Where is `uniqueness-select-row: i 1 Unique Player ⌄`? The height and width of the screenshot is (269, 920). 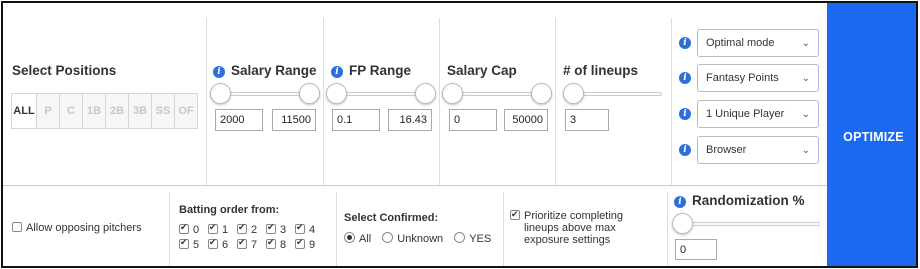
uniqueness-select-row: i 1 Unique Player ⌄ is located at coordinates (749, 114).